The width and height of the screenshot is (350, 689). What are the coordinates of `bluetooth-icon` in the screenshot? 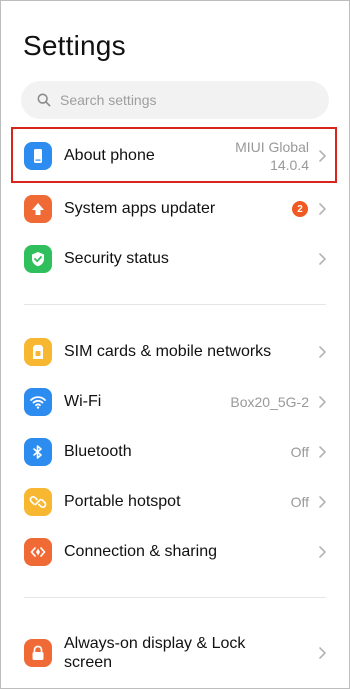 It's located at (38, 452).